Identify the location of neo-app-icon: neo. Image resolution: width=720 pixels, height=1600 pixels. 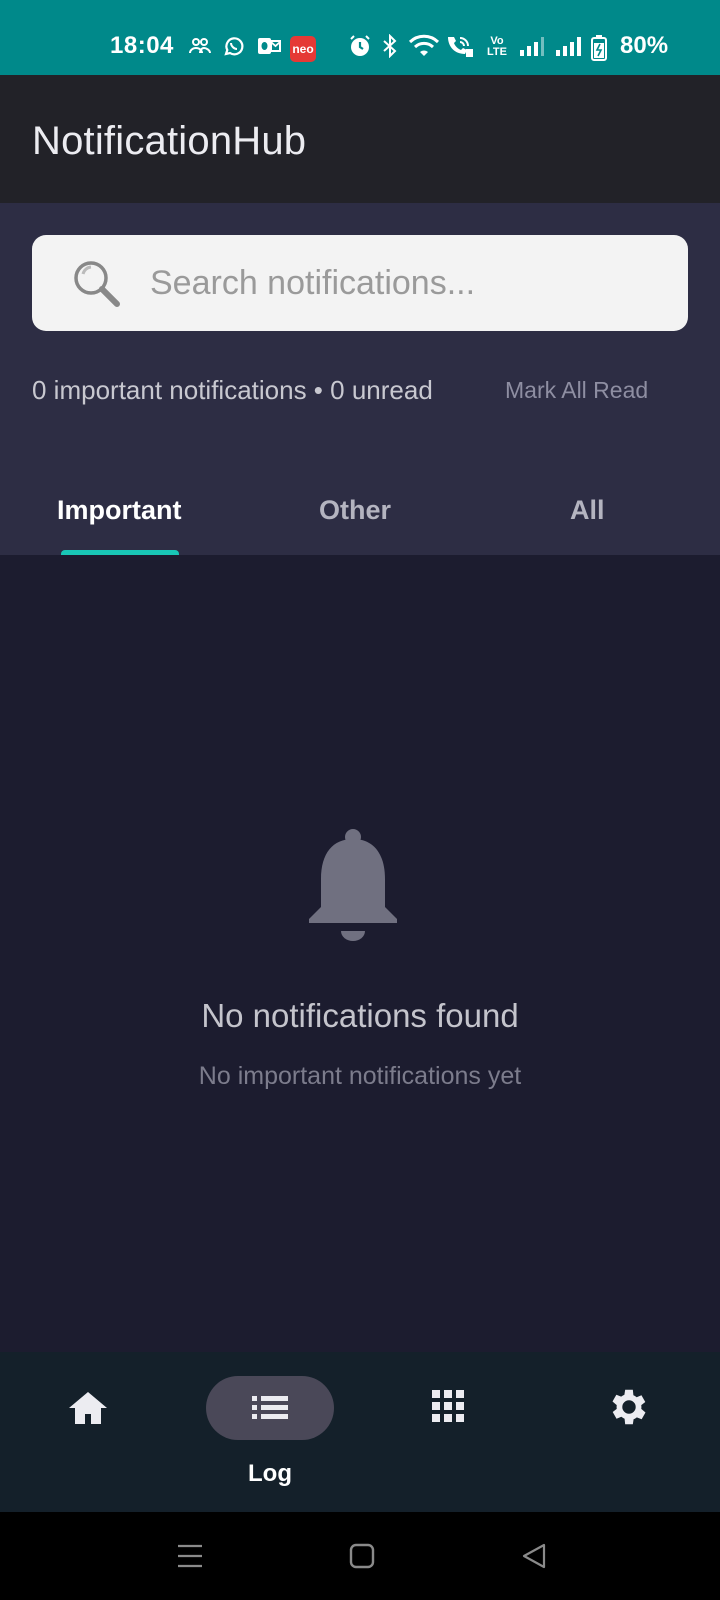
(303, 49).